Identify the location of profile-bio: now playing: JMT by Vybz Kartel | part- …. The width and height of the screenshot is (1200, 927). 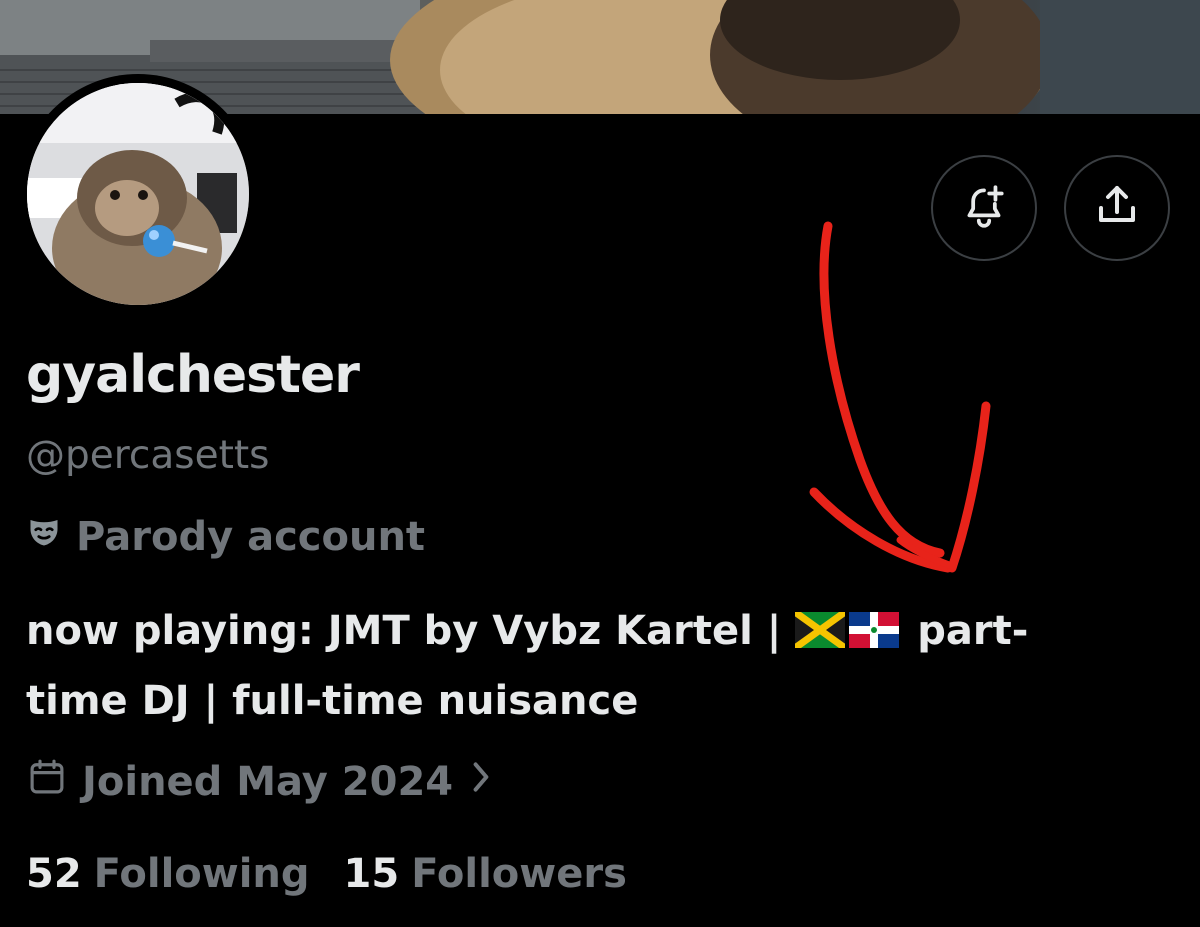
(601, 666).